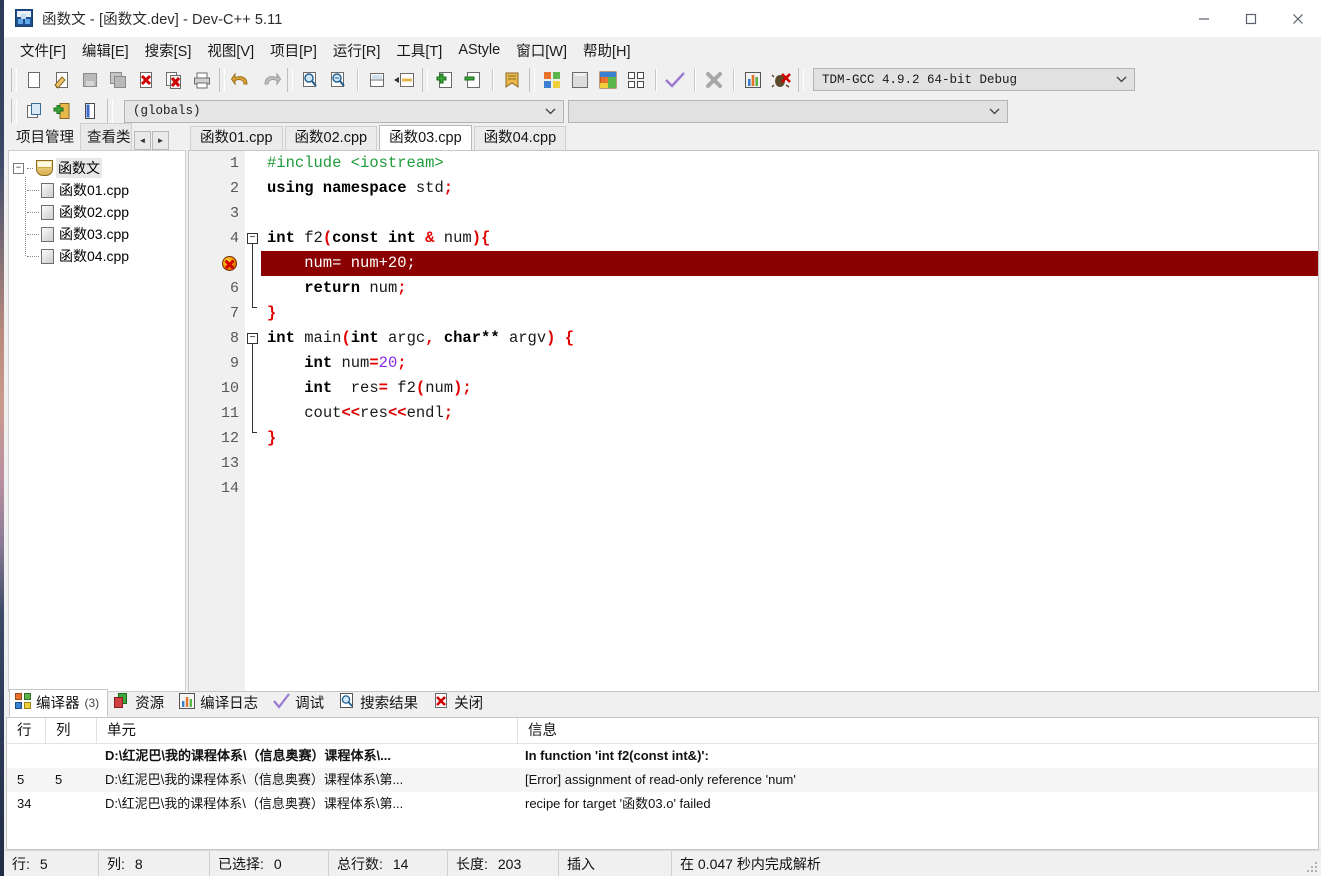 Image resolution: width=1321 pixels, height=876 pixels. What do you see at coordinates (220, 703) in the screenshot?
I see `tab-compile-log: 编译日志` at bounding box center [220, 703].